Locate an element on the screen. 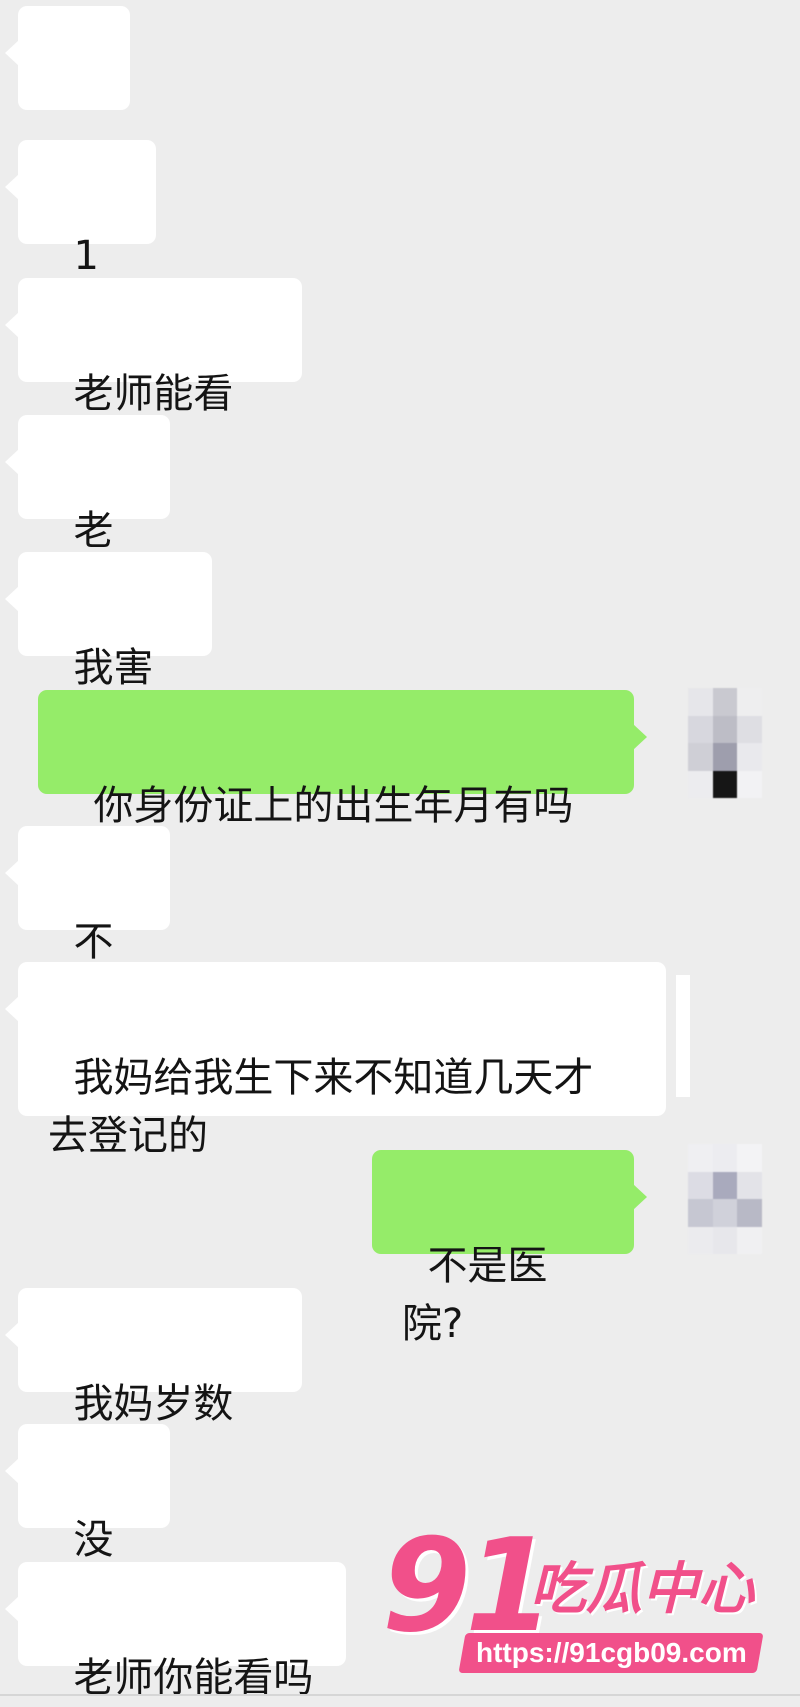  site-watermark: 91 吃瓜中心 https://91cgb09.com is located at coordinates (573, 1600).